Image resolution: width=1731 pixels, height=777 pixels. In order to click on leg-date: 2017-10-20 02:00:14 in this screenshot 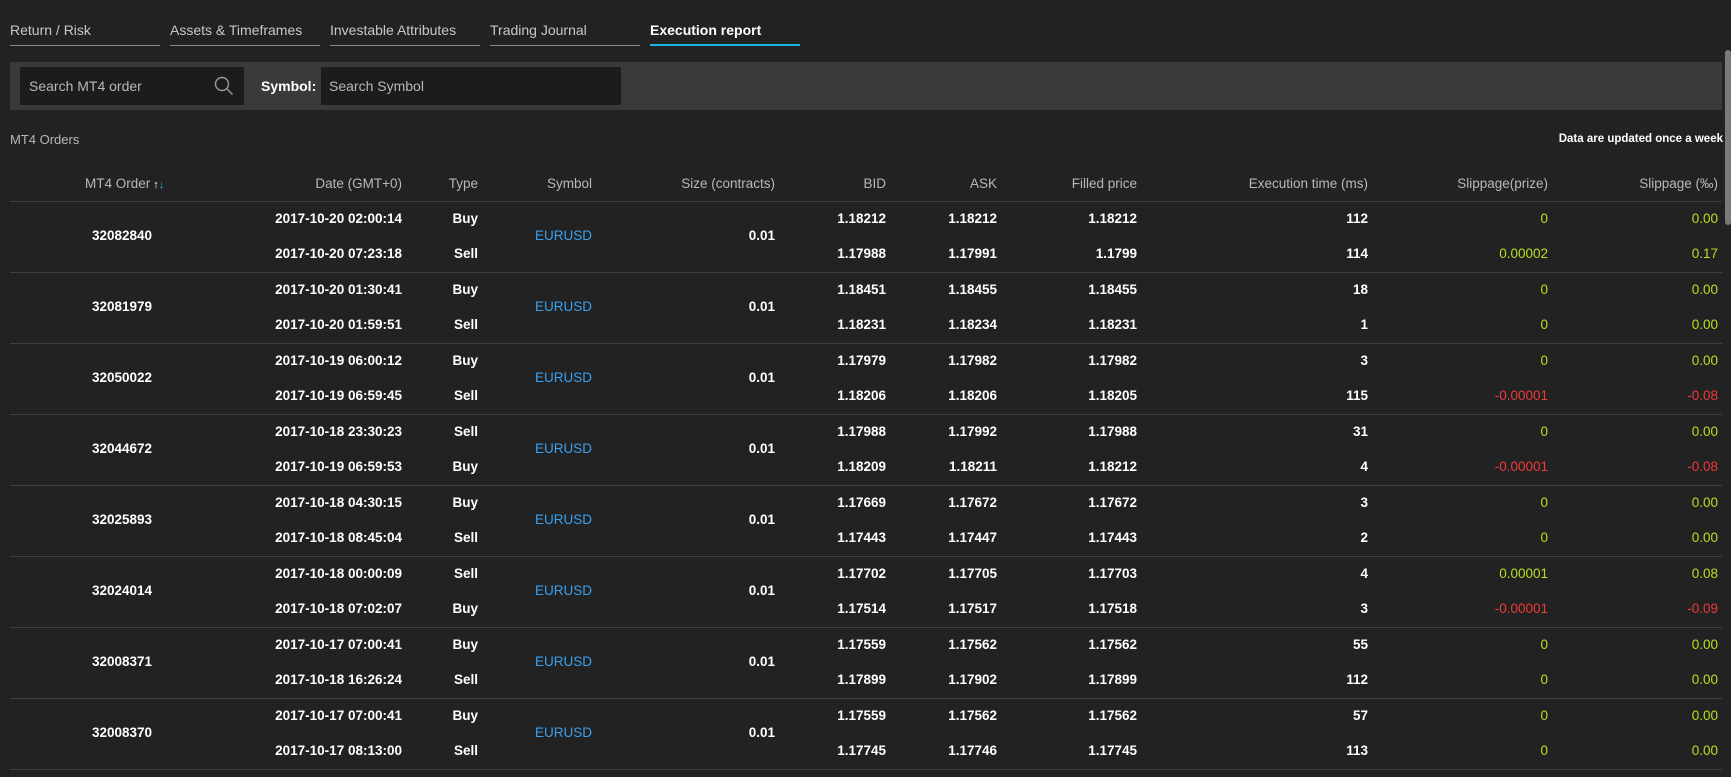, I will do `click(338, 218)`.